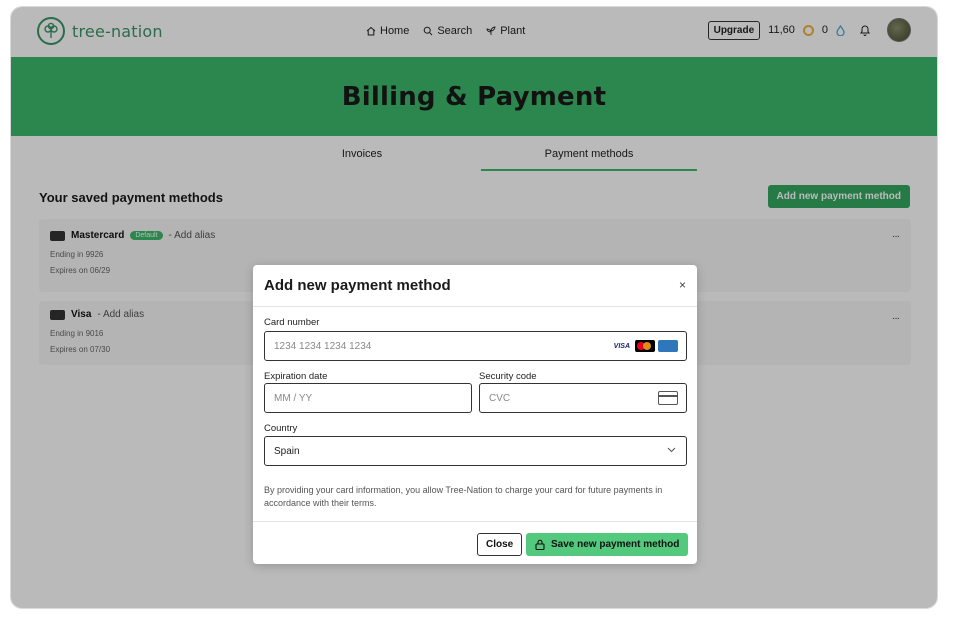 The width and height of the screenshot is (953, 621). Describe the element at coordinates (475, 286) in the screenshot. I see `modal-header: Add new payment method ×` at that location.